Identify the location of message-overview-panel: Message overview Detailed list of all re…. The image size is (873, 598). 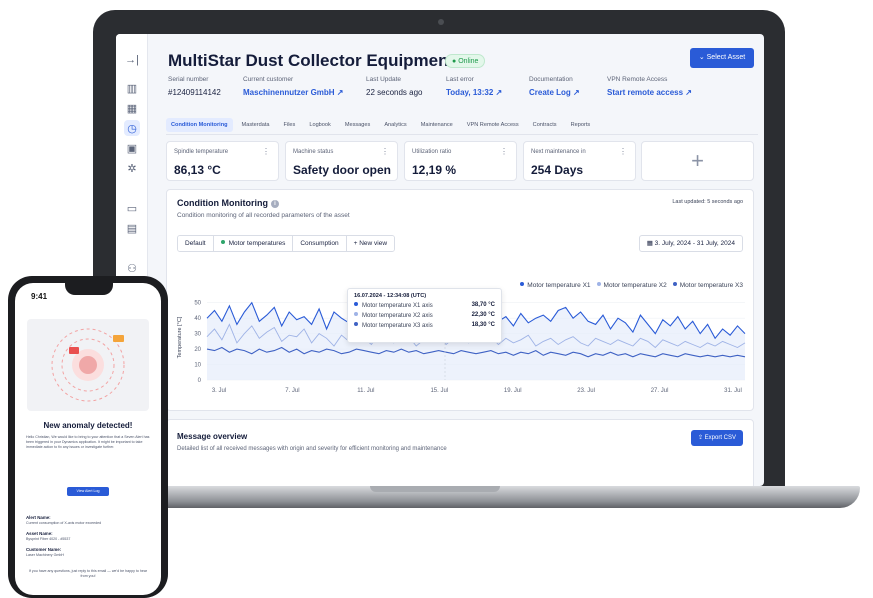
(460, 452).